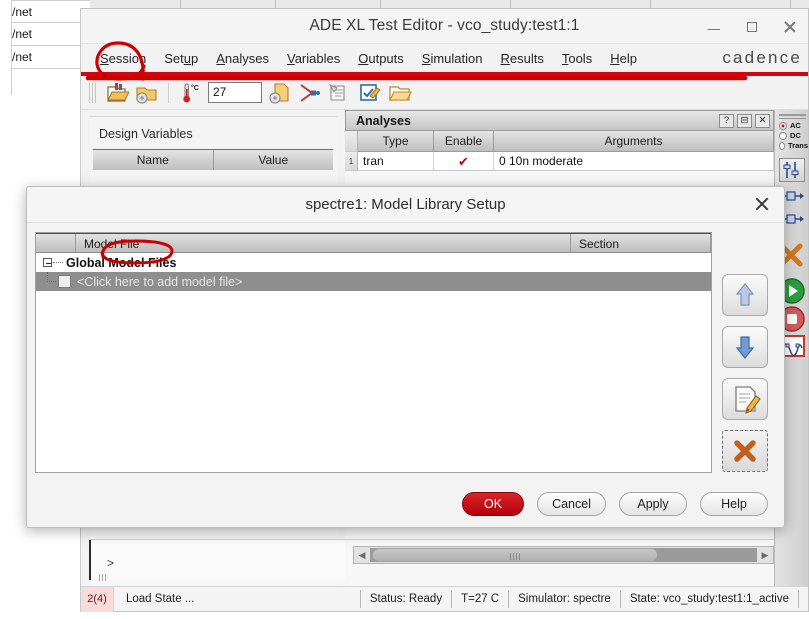 The image size is (809, 619). I want to click on table-row-group: Global Model Files, so click(373, 262).